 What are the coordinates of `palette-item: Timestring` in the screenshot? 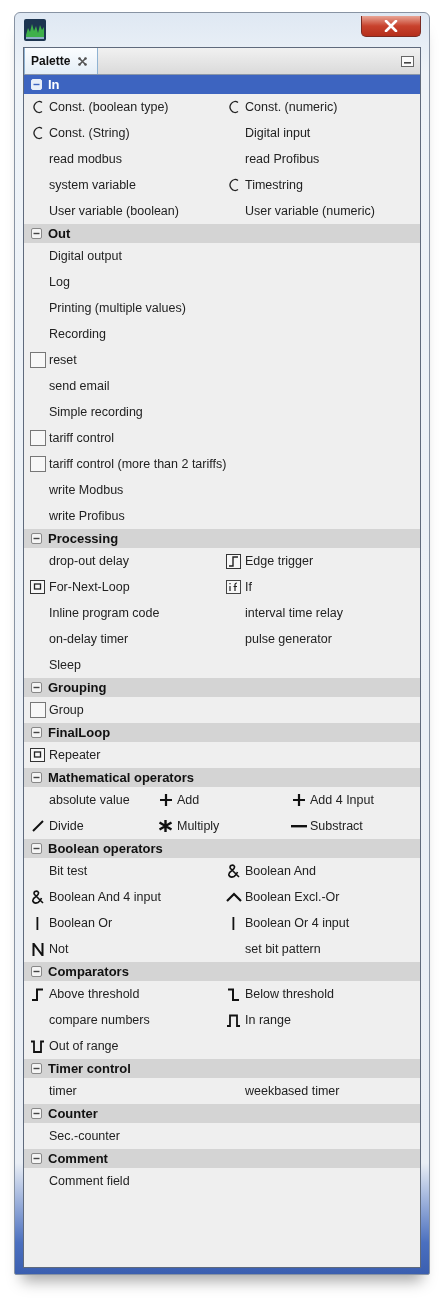 It's located at (320, 185).